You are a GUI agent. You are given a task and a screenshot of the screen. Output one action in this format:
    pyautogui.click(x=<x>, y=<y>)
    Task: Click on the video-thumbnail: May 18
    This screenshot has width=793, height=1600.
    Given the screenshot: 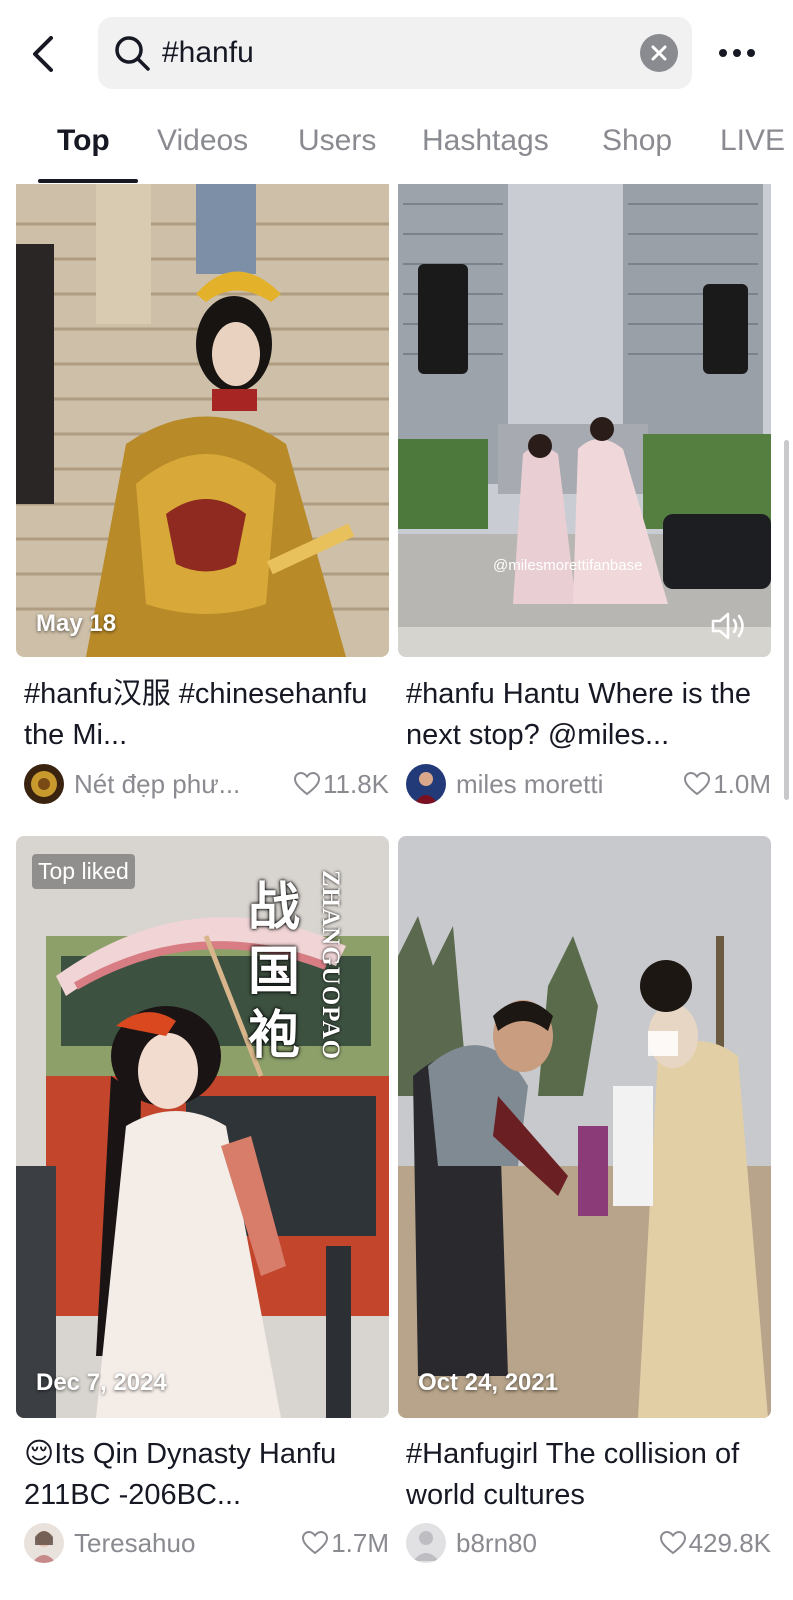 What is the action you would take?
    pyautogui.click(x=202, y=420)
    